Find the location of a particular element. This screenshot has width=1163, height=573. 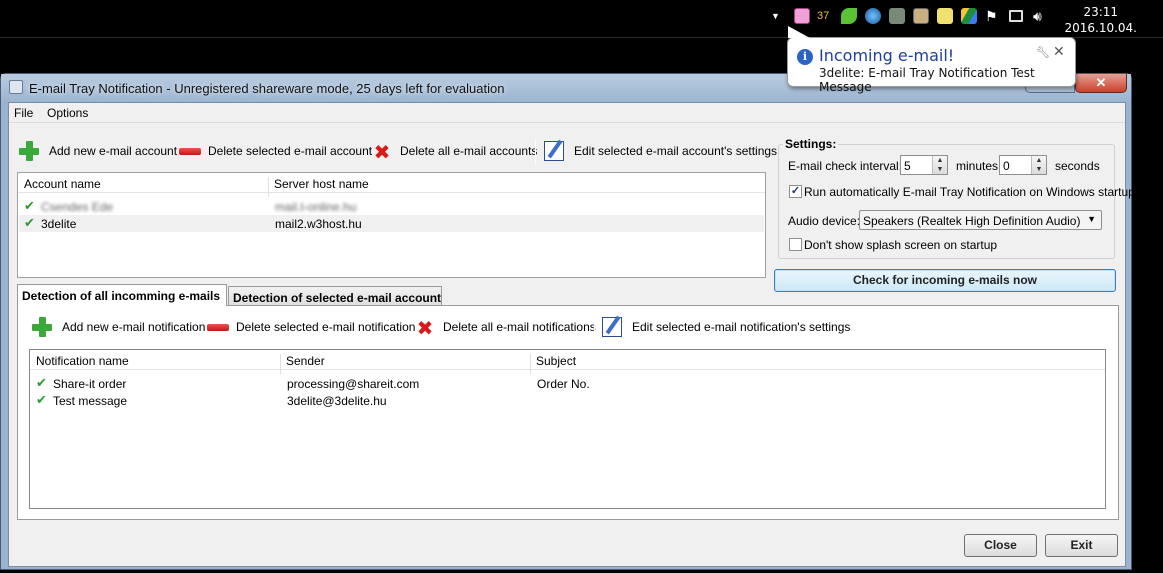

menu-file: File is located at coordinates (23, 113).